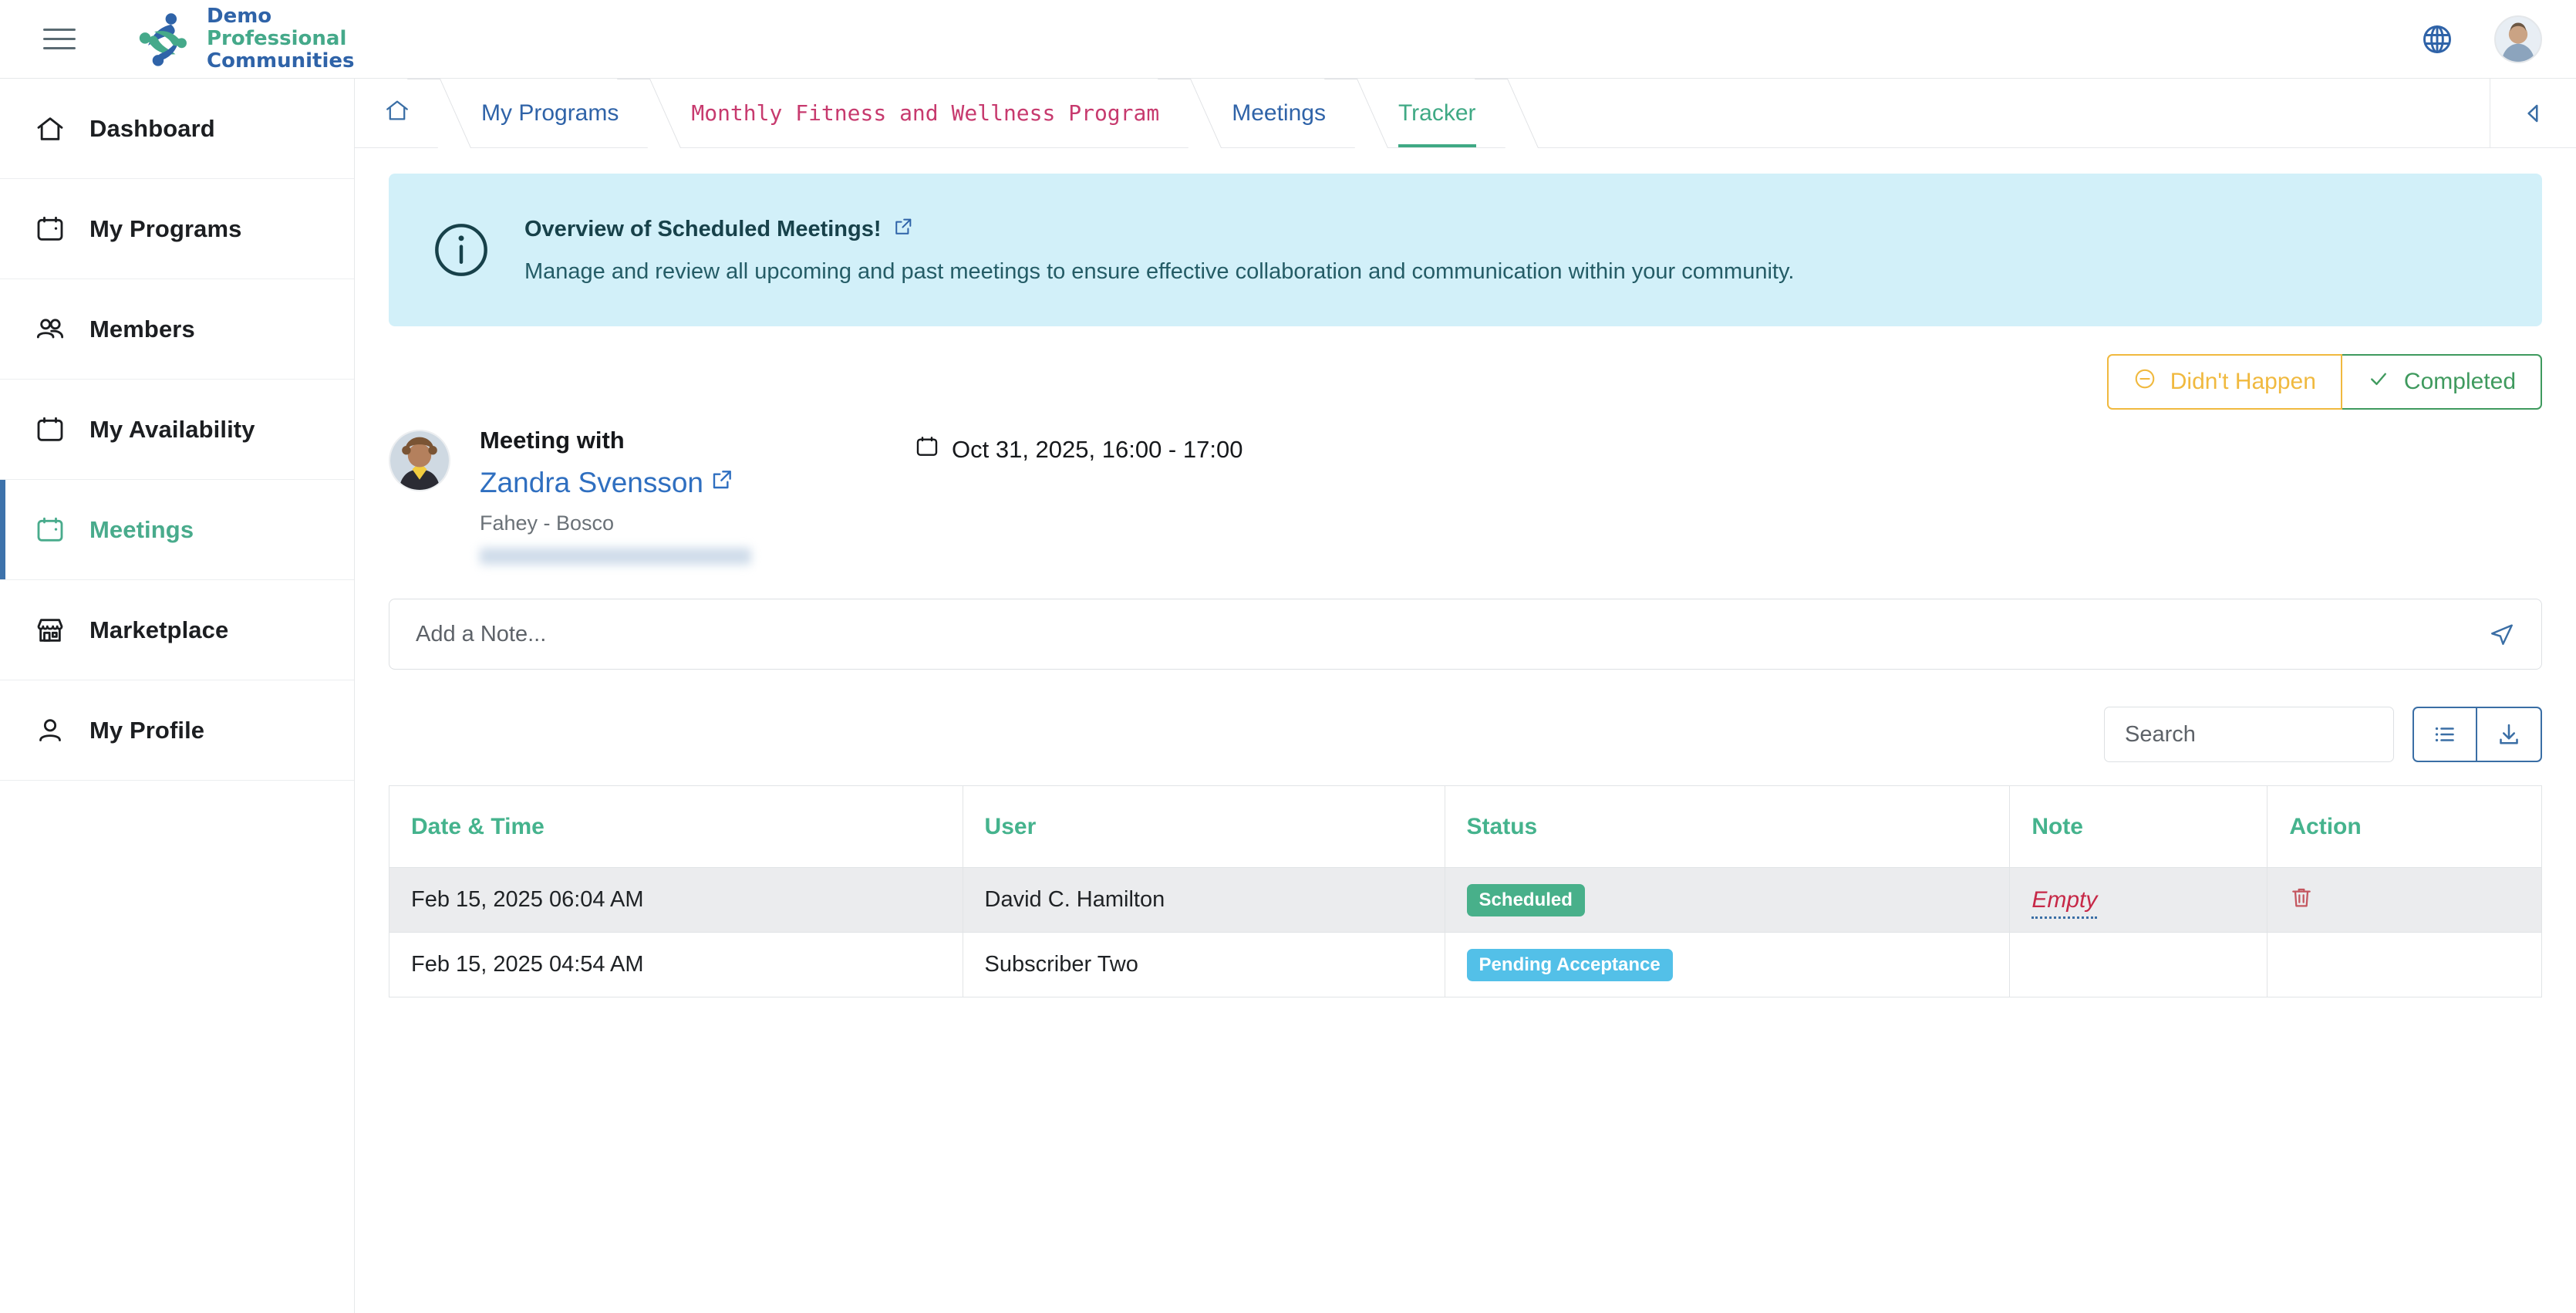 Image resolution: width=2576 pixels, height=1313 pixels. I want to click on table-toolbar, so click(1465, 734).